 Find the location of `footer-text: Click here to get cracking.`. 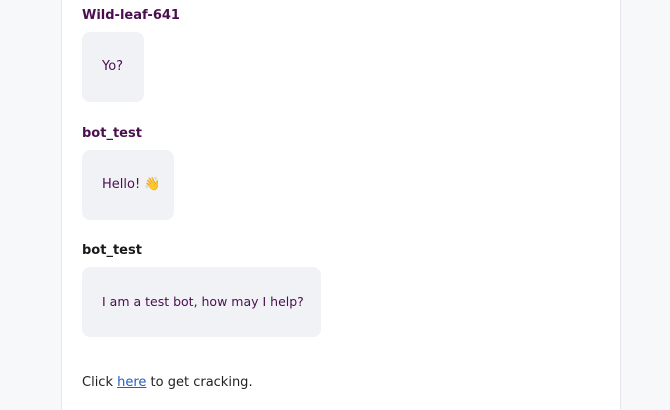

footer-text: Click here to get cracking. is located at coordinates (167, 383).